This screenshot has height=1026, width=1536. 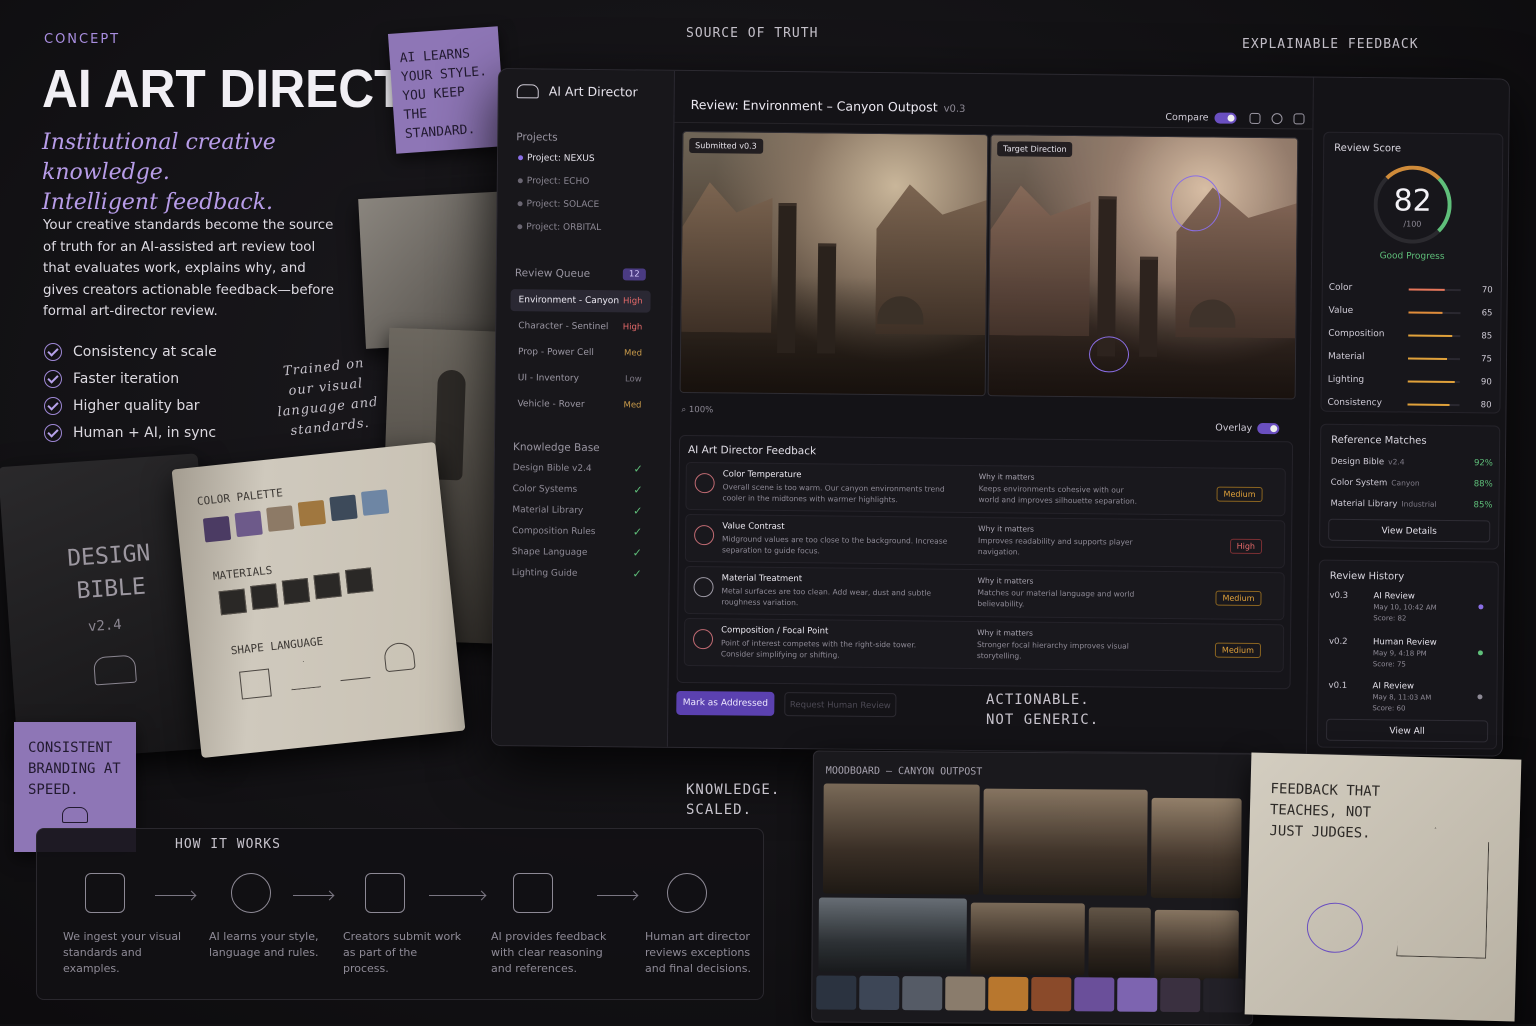 I want to click on app-logo: AI Art Director, so click(x=577, y=91).